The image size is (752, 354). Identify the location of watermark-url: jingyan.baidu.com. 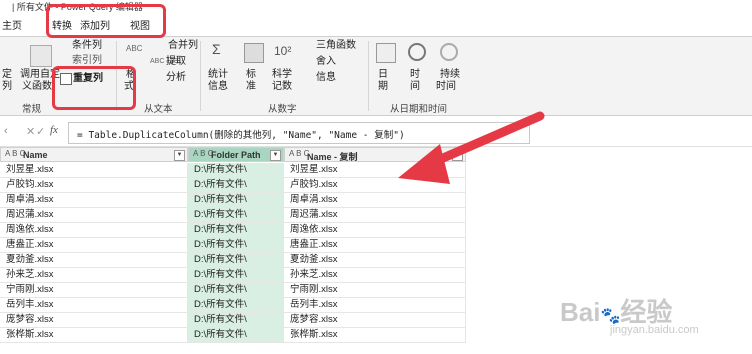
(654, 330).